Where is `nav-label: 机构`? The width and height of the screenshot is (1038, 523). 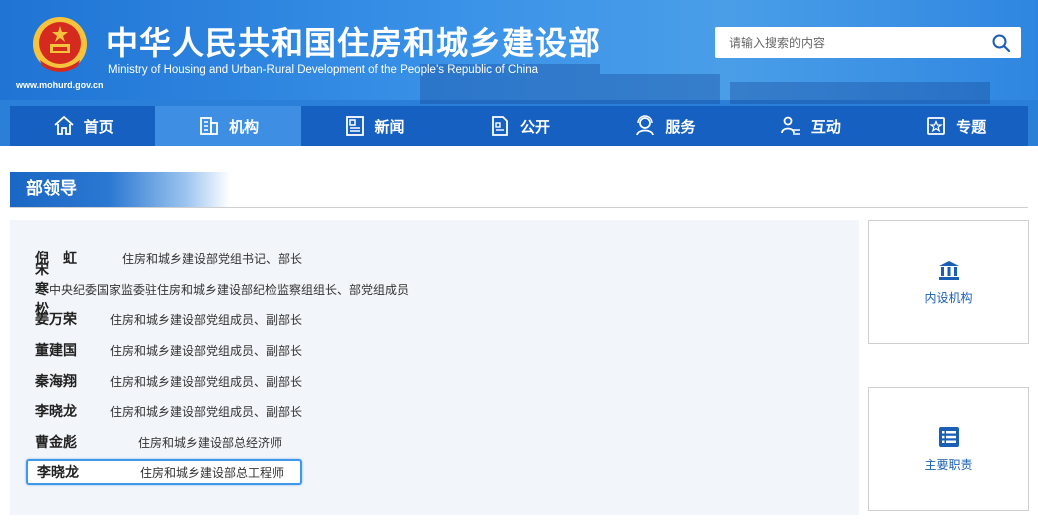
nav-label: 机构 is located at coordinates (244, 126).